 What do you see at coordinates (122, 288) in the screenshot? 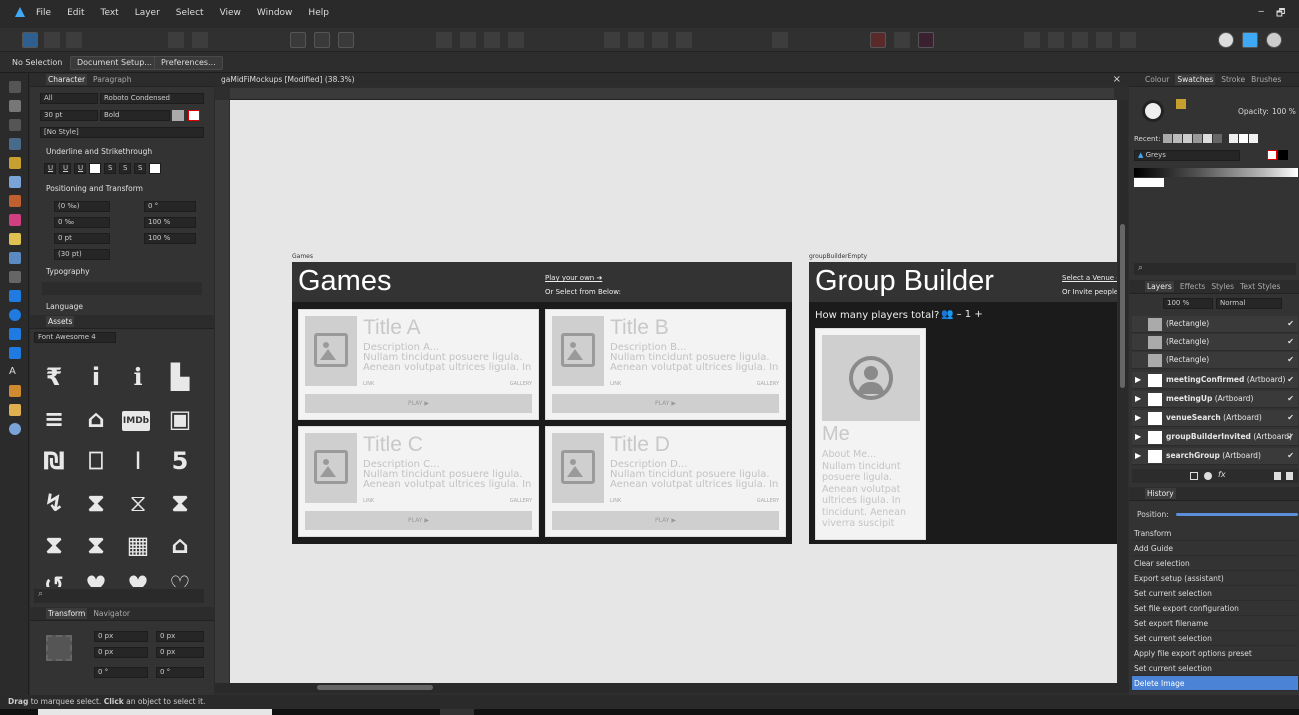
I see `typography-buttons` at bounding box center [122, 288].